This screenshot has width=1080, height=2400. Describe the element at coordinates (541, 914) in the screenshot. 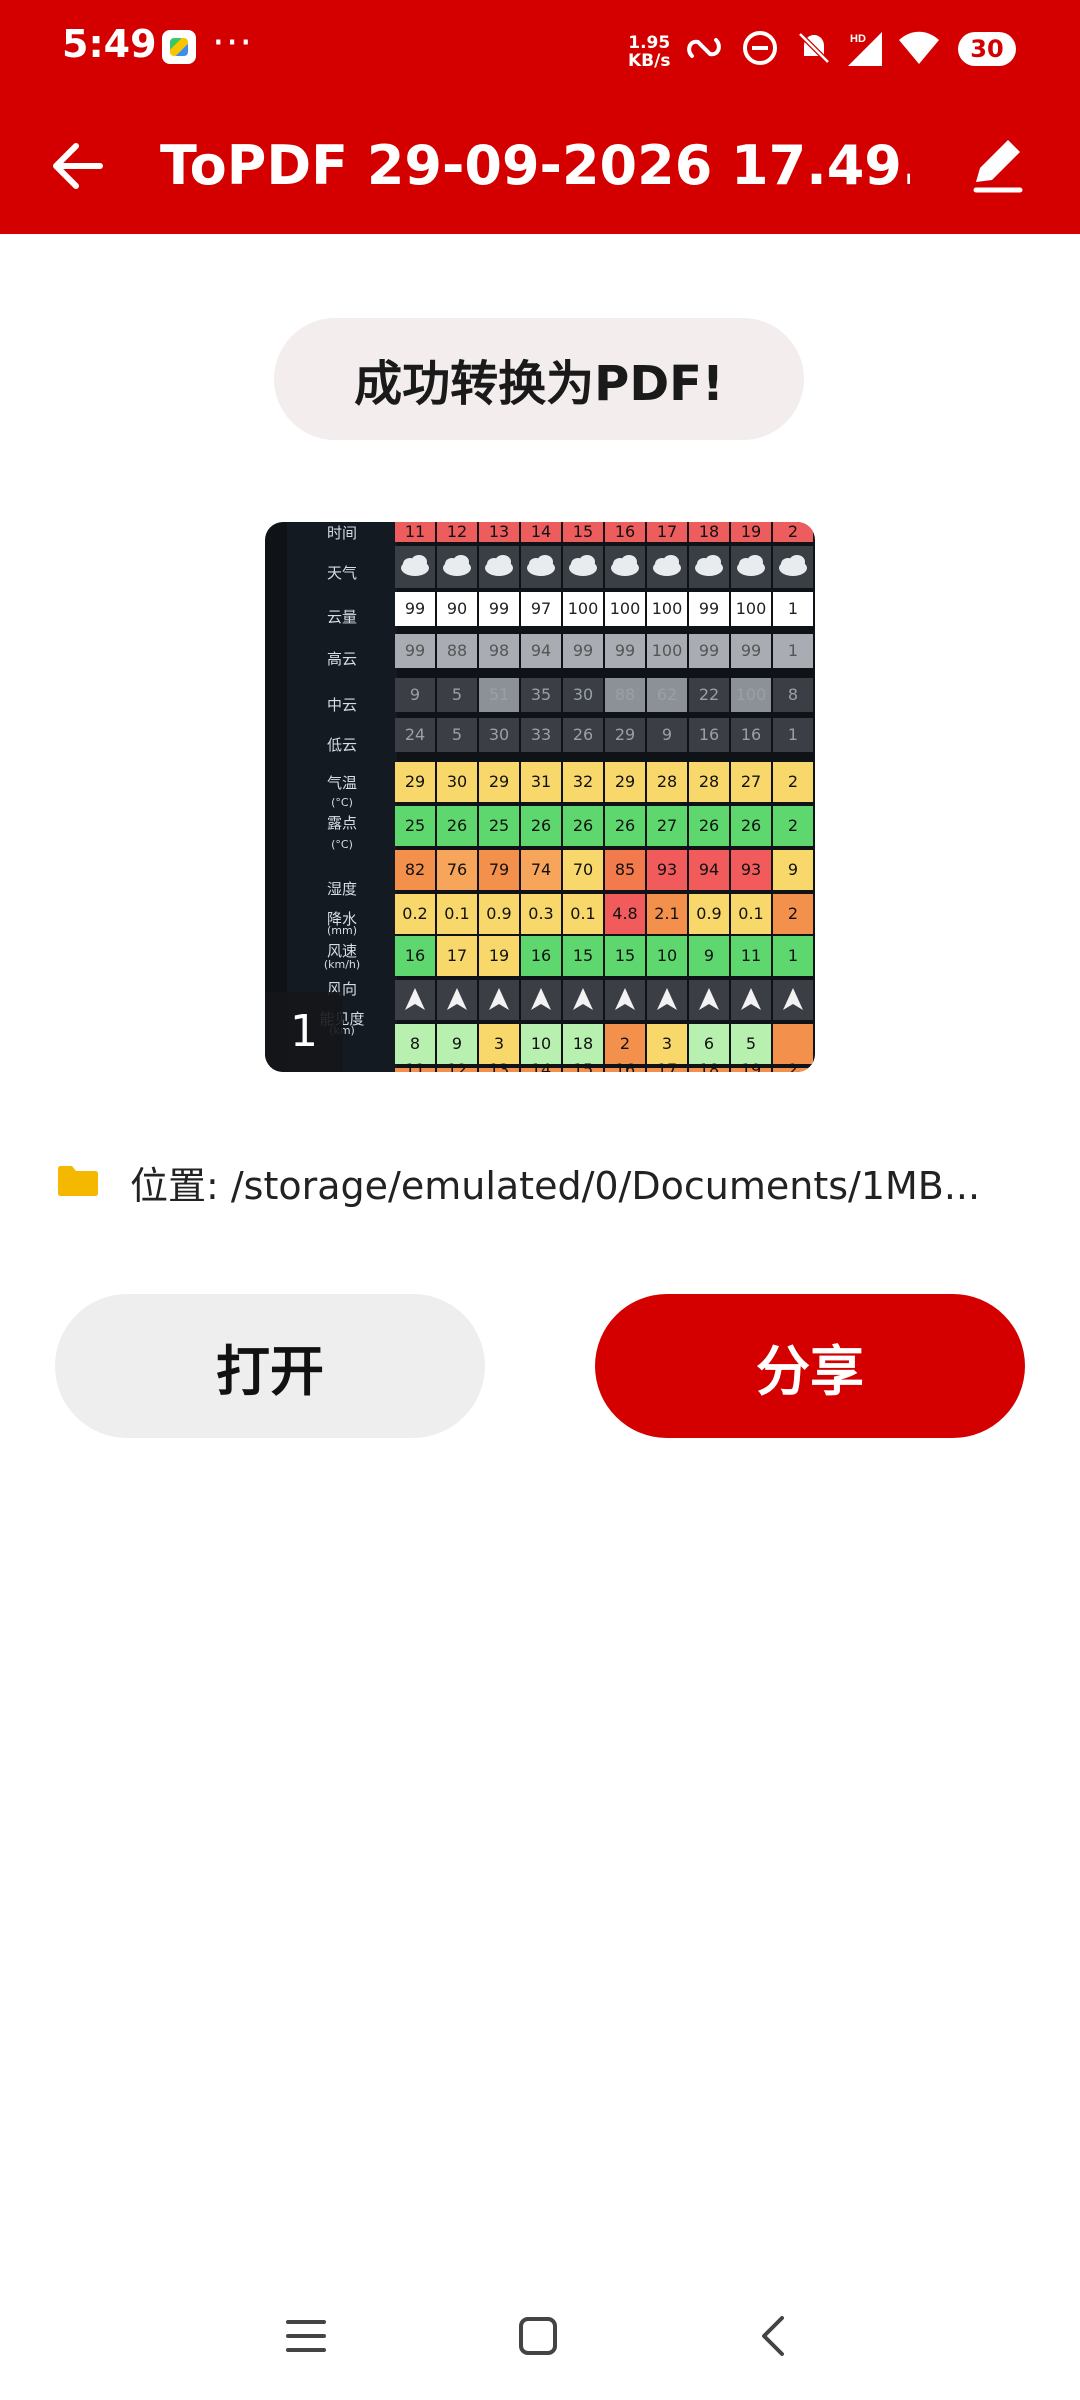

I see `preview-cell: 0.3` at that location.